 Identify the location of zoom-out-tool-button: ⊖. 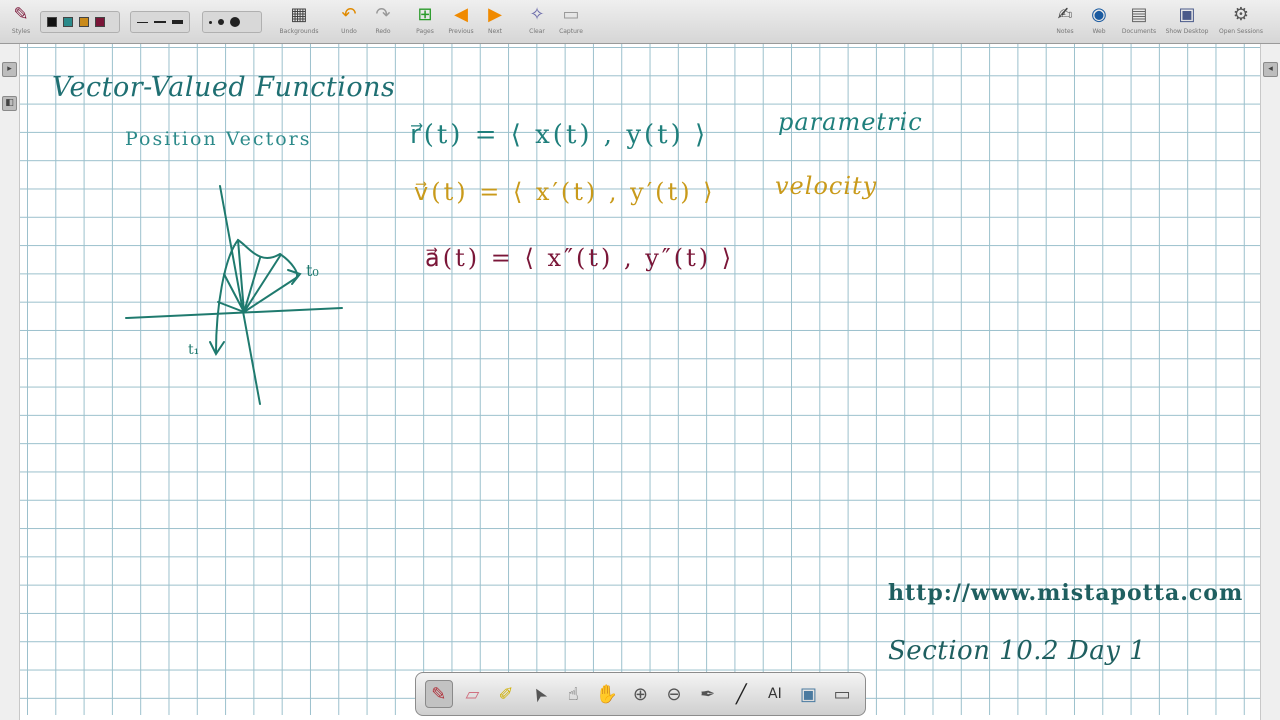
(674, 694).